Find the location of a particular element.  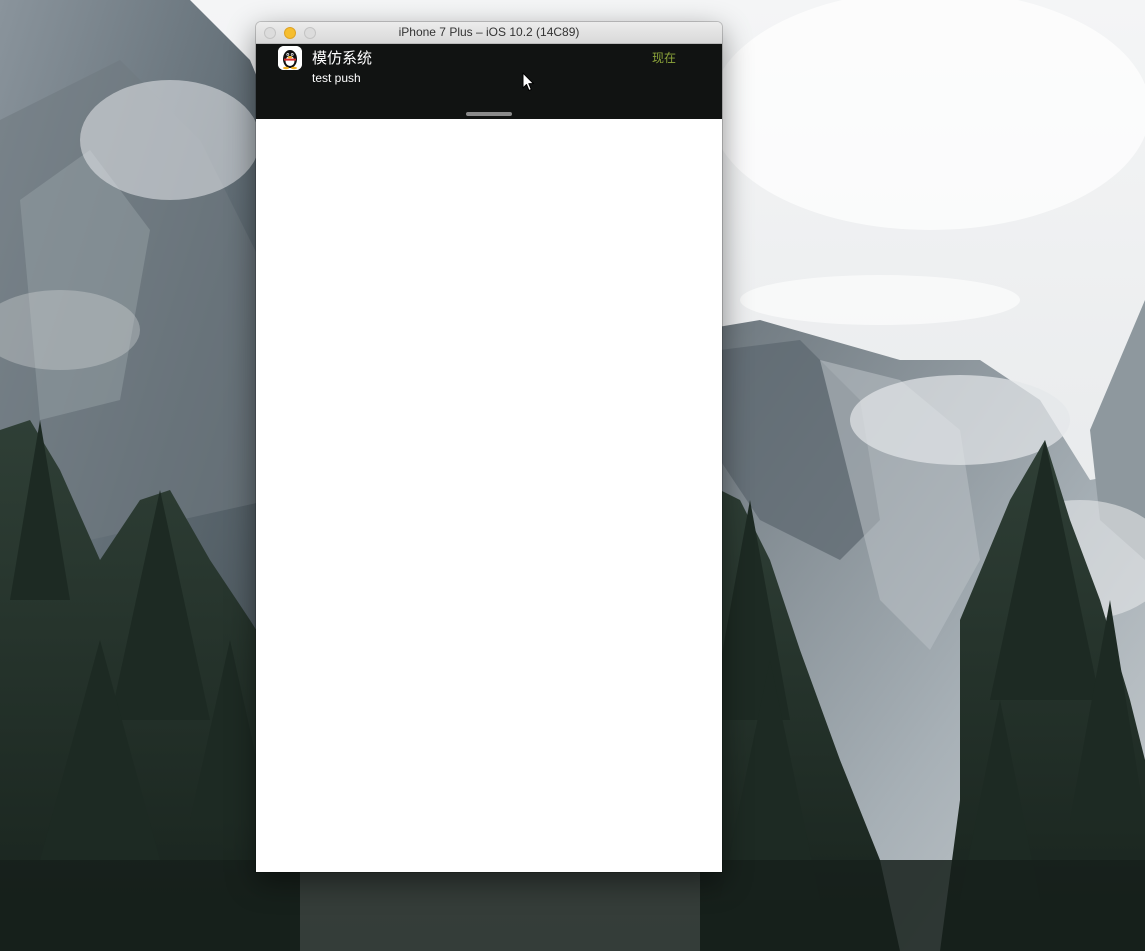

window-titlebar: iPhone 7 Plus – iOS 10.2 (14C89) is located at coordinates (489, 33).